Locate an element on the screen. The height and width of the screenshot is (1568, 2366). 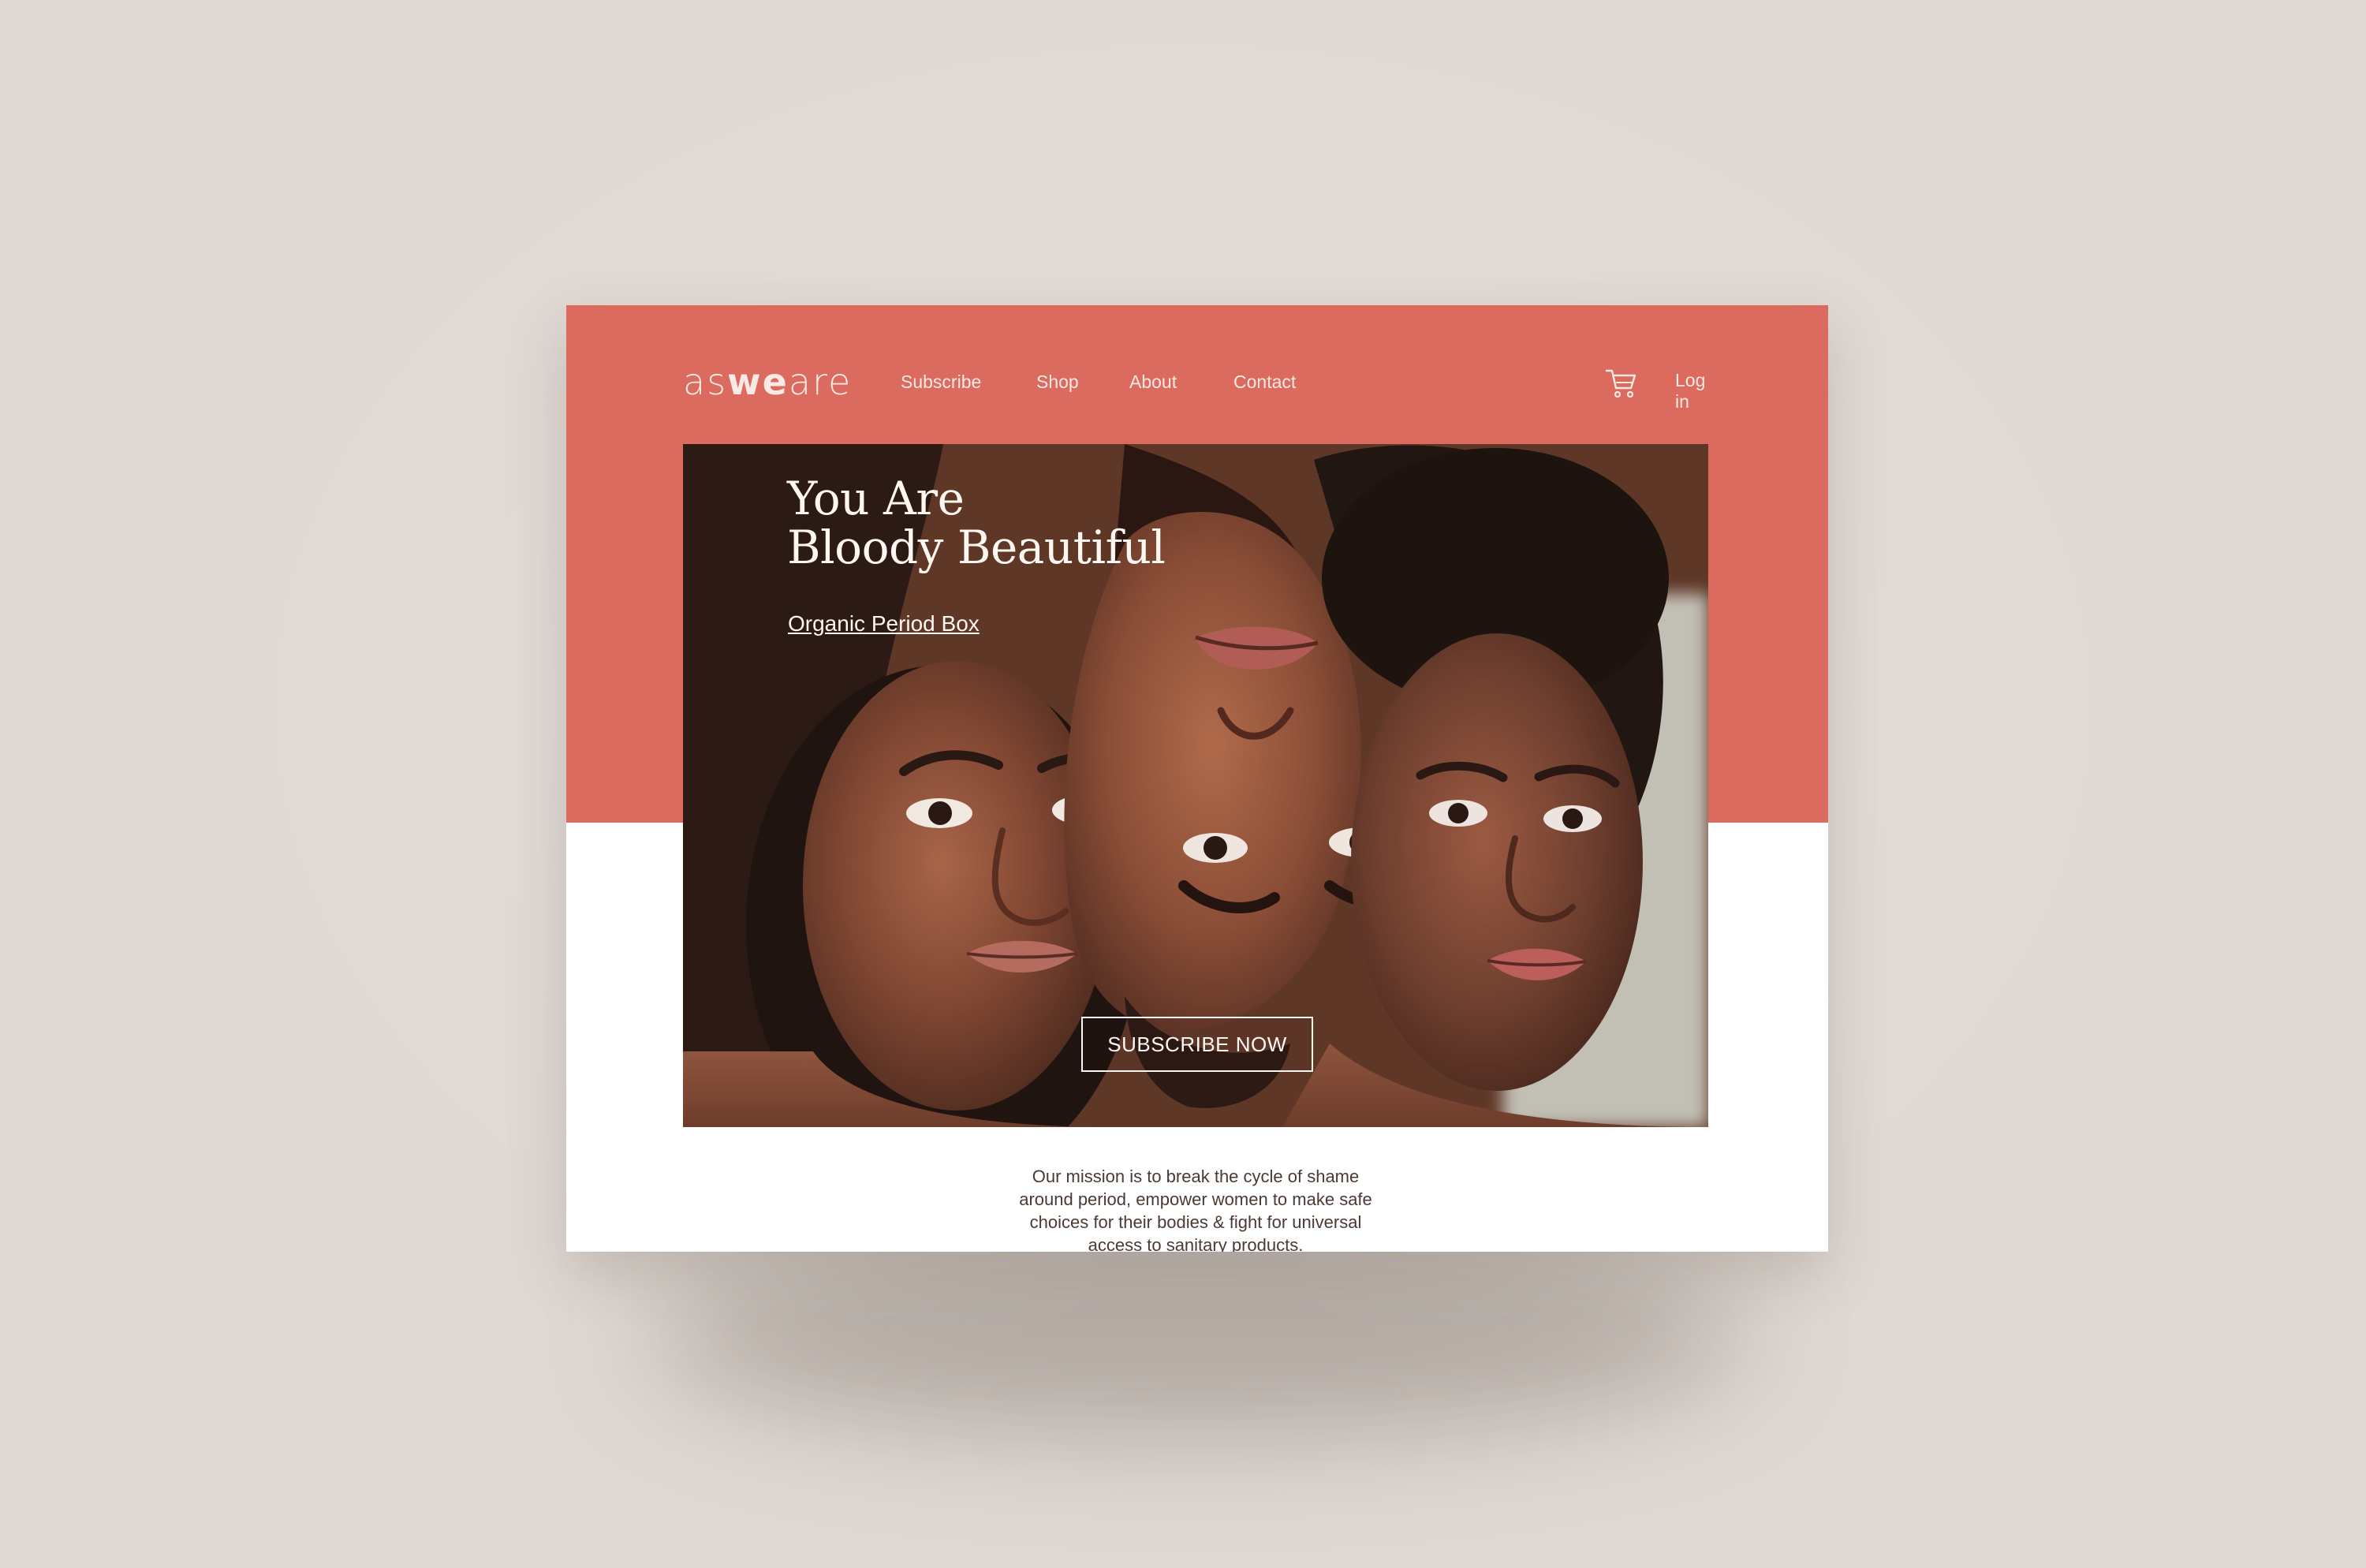
hero-title-line-2: Bloody Beautiful is located at coordinates (976, 547).